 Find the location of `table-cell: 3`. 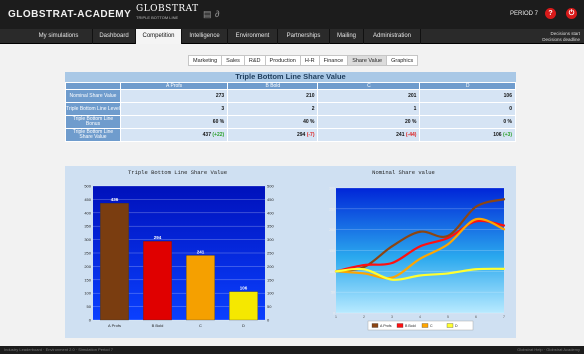

table-cell: 3 is located at coordinates (174, 109).